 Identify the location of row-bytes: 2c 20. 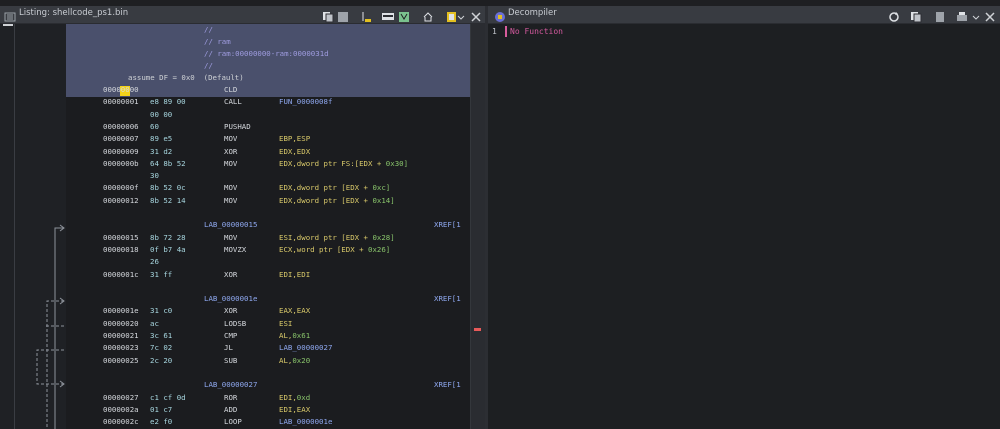
(161, 360).